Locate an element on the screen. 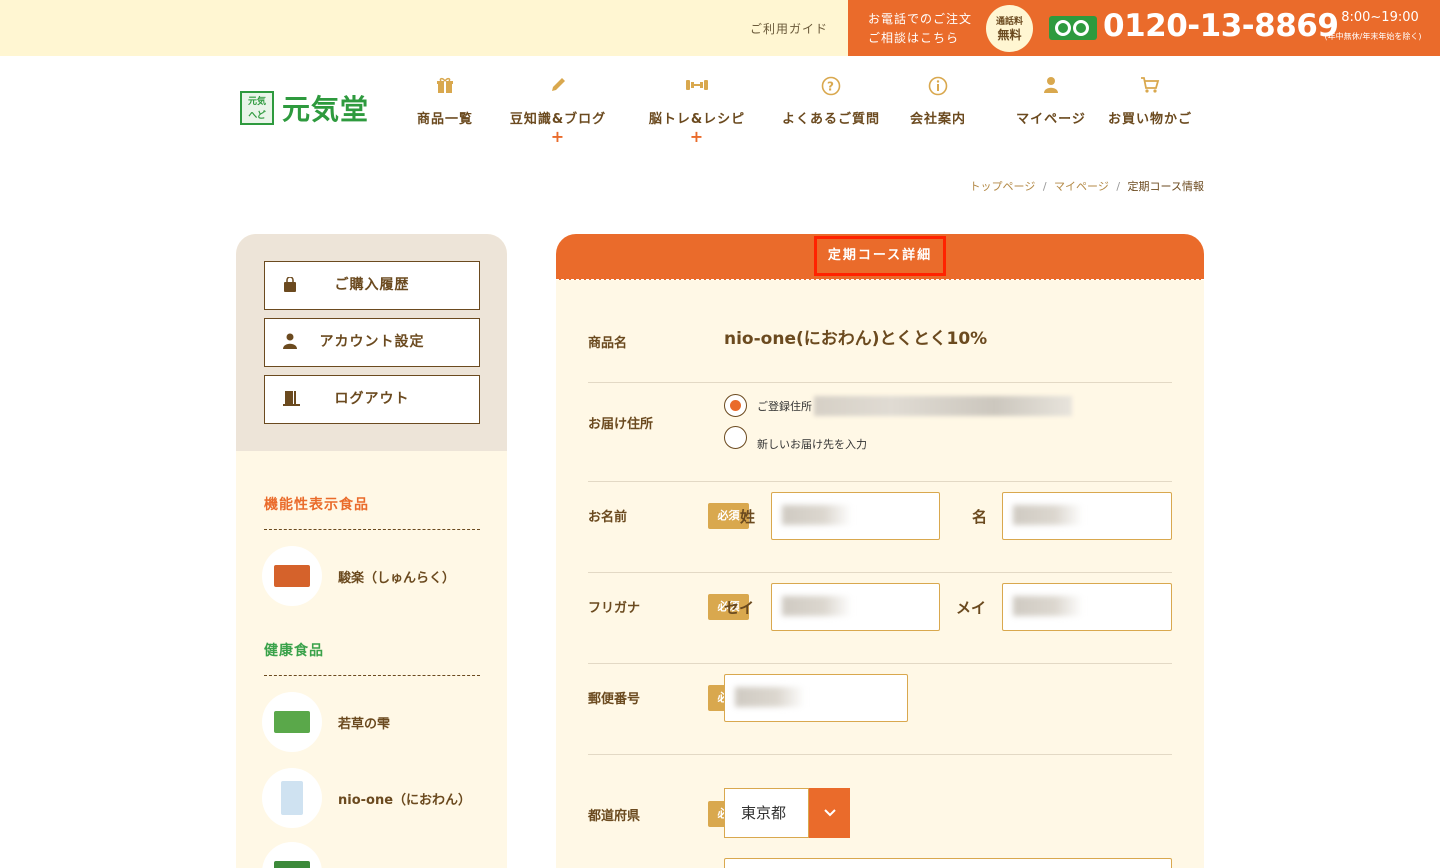 The width and height of the screenshot is (1440, 868). question-icon: ? is located at coordinates (831, 86).